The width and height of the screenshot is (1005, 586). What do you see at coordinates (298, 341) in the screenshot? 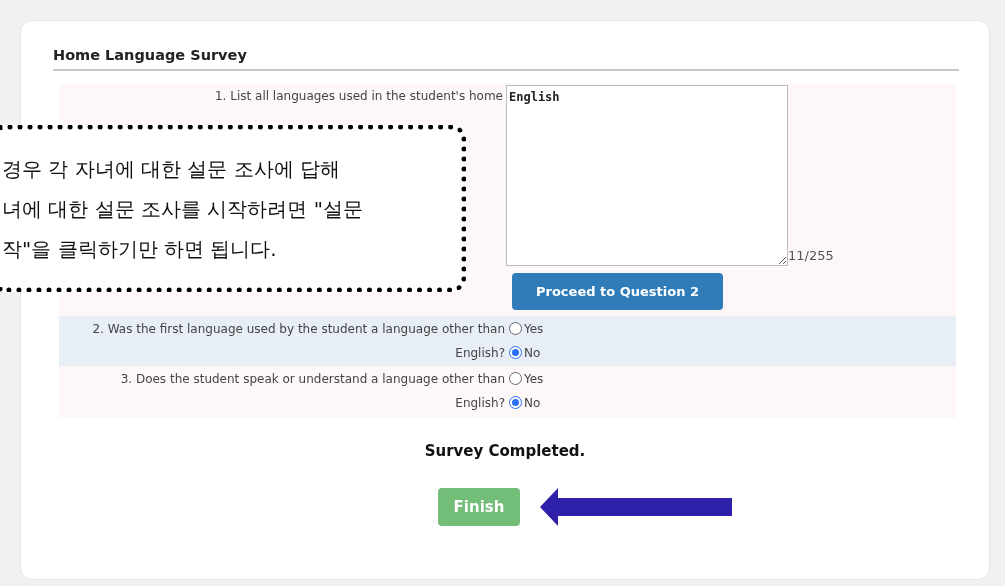
I see `question-label: 2. Was the first language used by the student a language other than English?` at bounding box center [298, 341].